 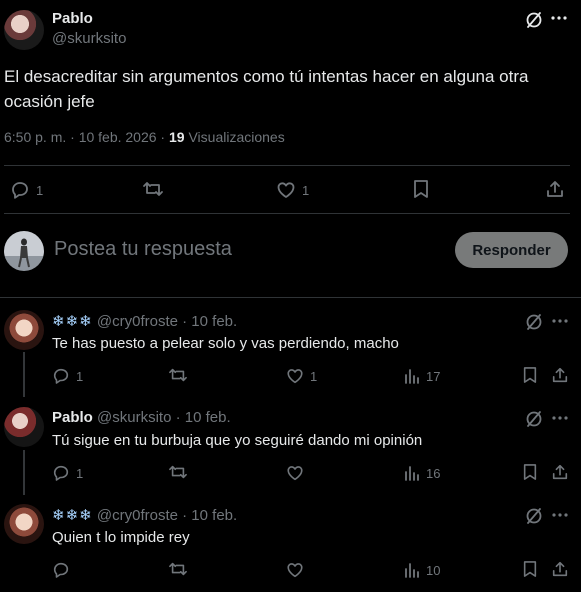 What do you see at coordinates (164, 417) in the screenshot?
I see `handle-date: @skurksito · 10 feb.` at bounding box center [164, 417].